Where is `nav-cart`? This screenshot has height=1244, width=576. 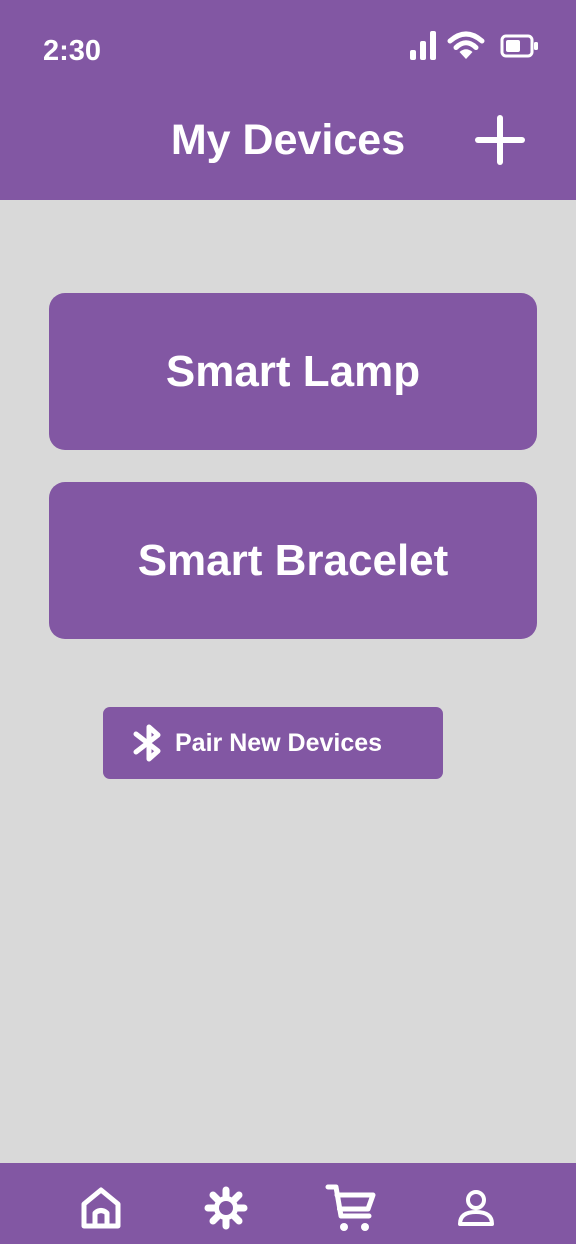
nav-cart is located at coordinates (351, 1208).